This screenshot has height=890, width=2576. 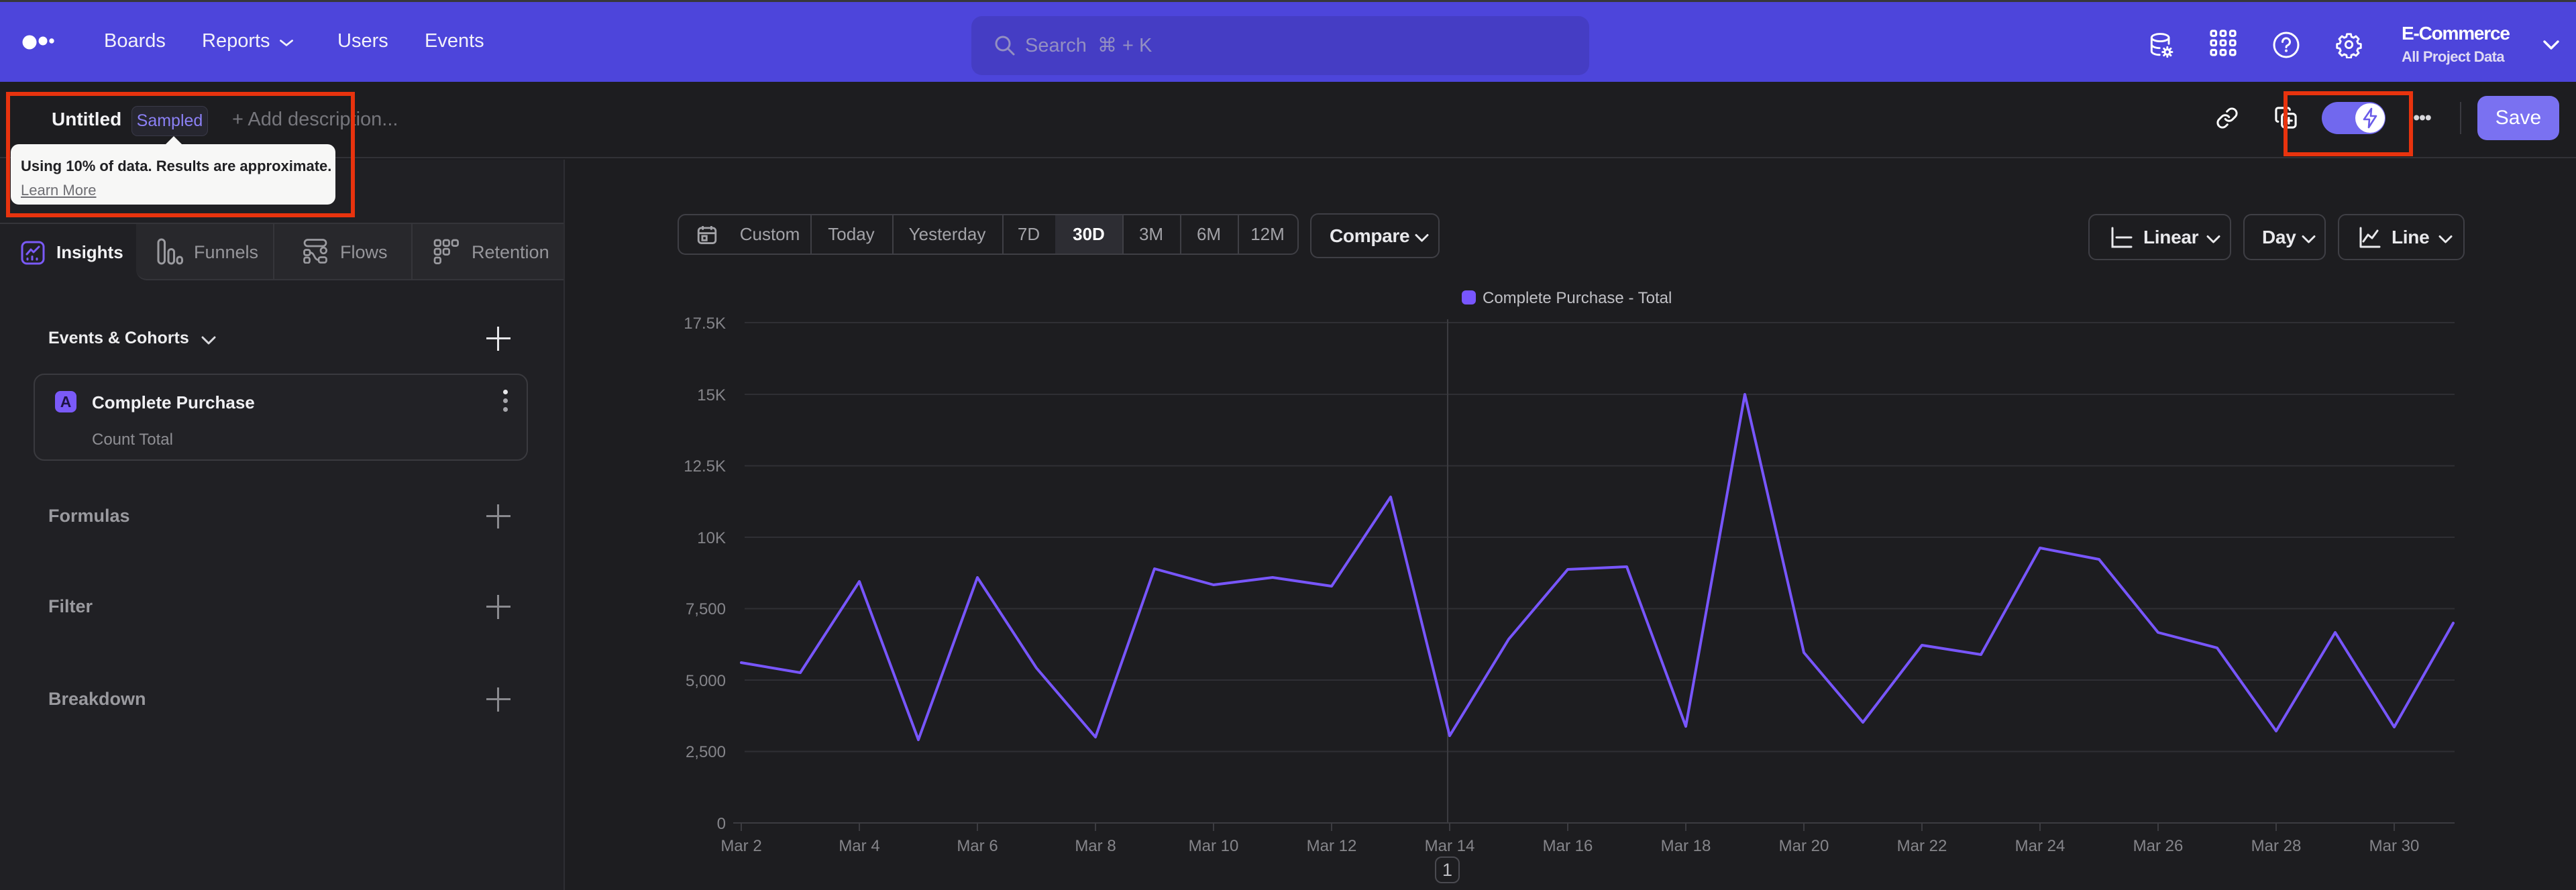 I want to click on svg-text: Mar 14, so click(x=1450, y=846).